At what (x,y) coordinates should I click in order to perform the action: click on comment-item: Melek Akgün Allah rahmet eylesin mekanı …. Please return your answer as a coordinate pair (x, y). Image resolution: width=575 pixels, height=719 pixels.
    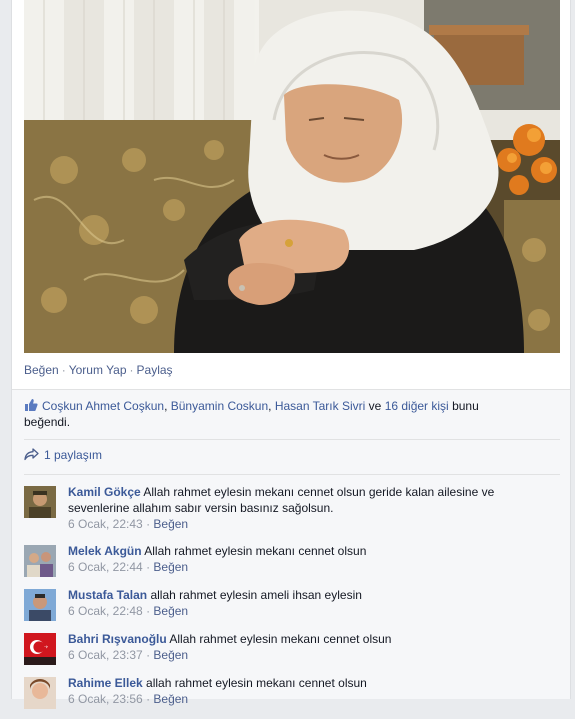
    Looking at the image, I should click on (289, 565).